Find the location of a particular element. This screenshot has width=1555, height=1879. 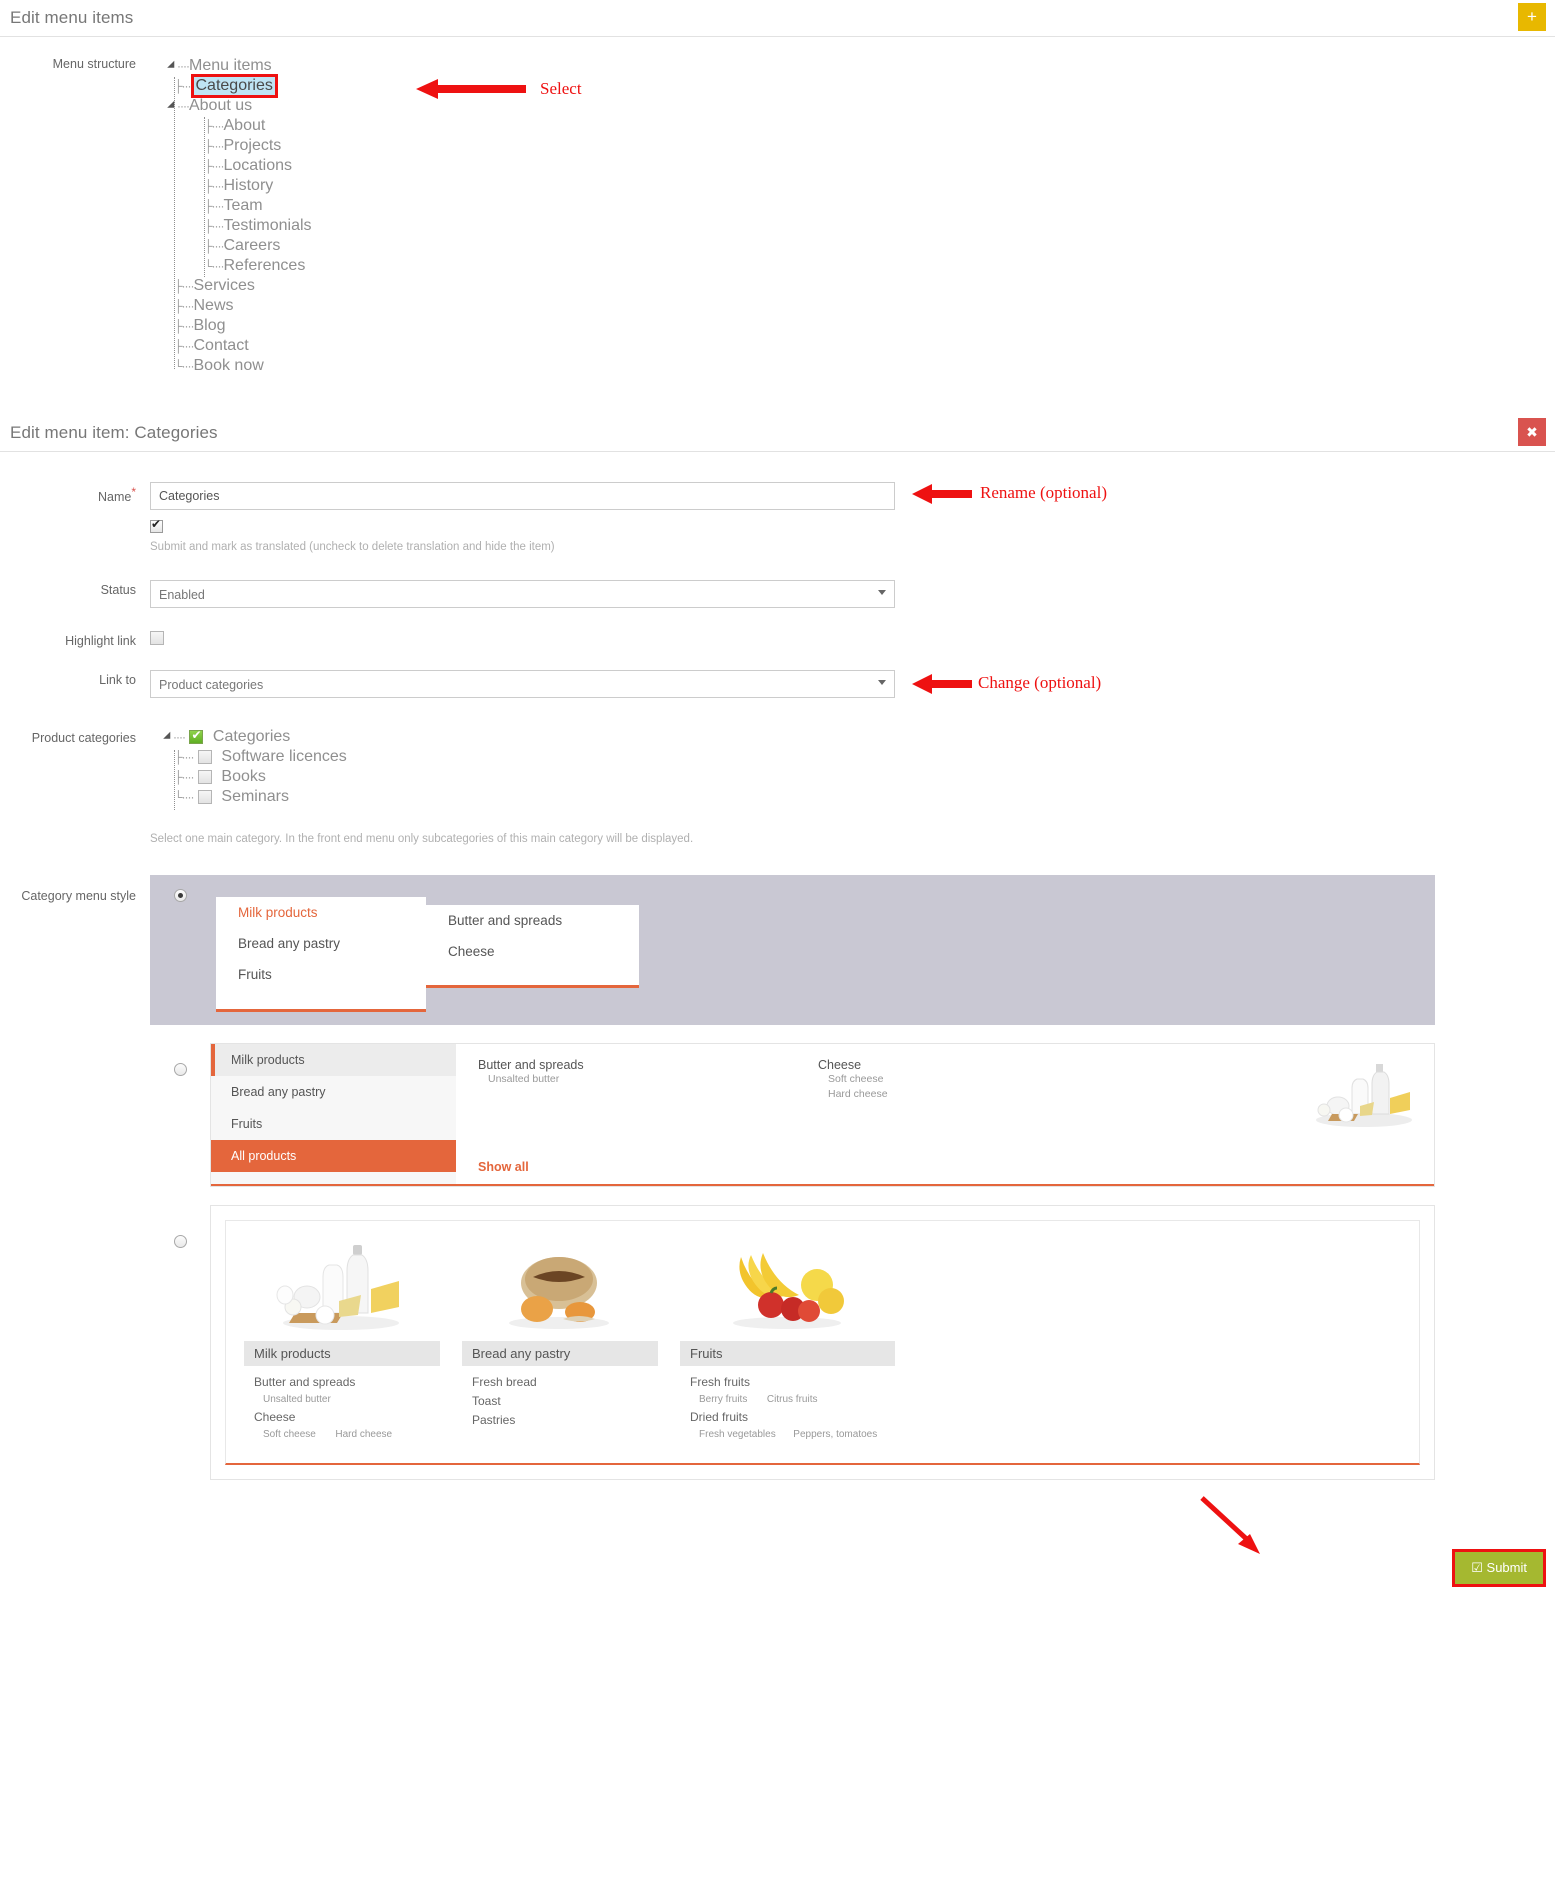

style2-li-bread: Bread any pastry is located at coordinates (333, 1092).